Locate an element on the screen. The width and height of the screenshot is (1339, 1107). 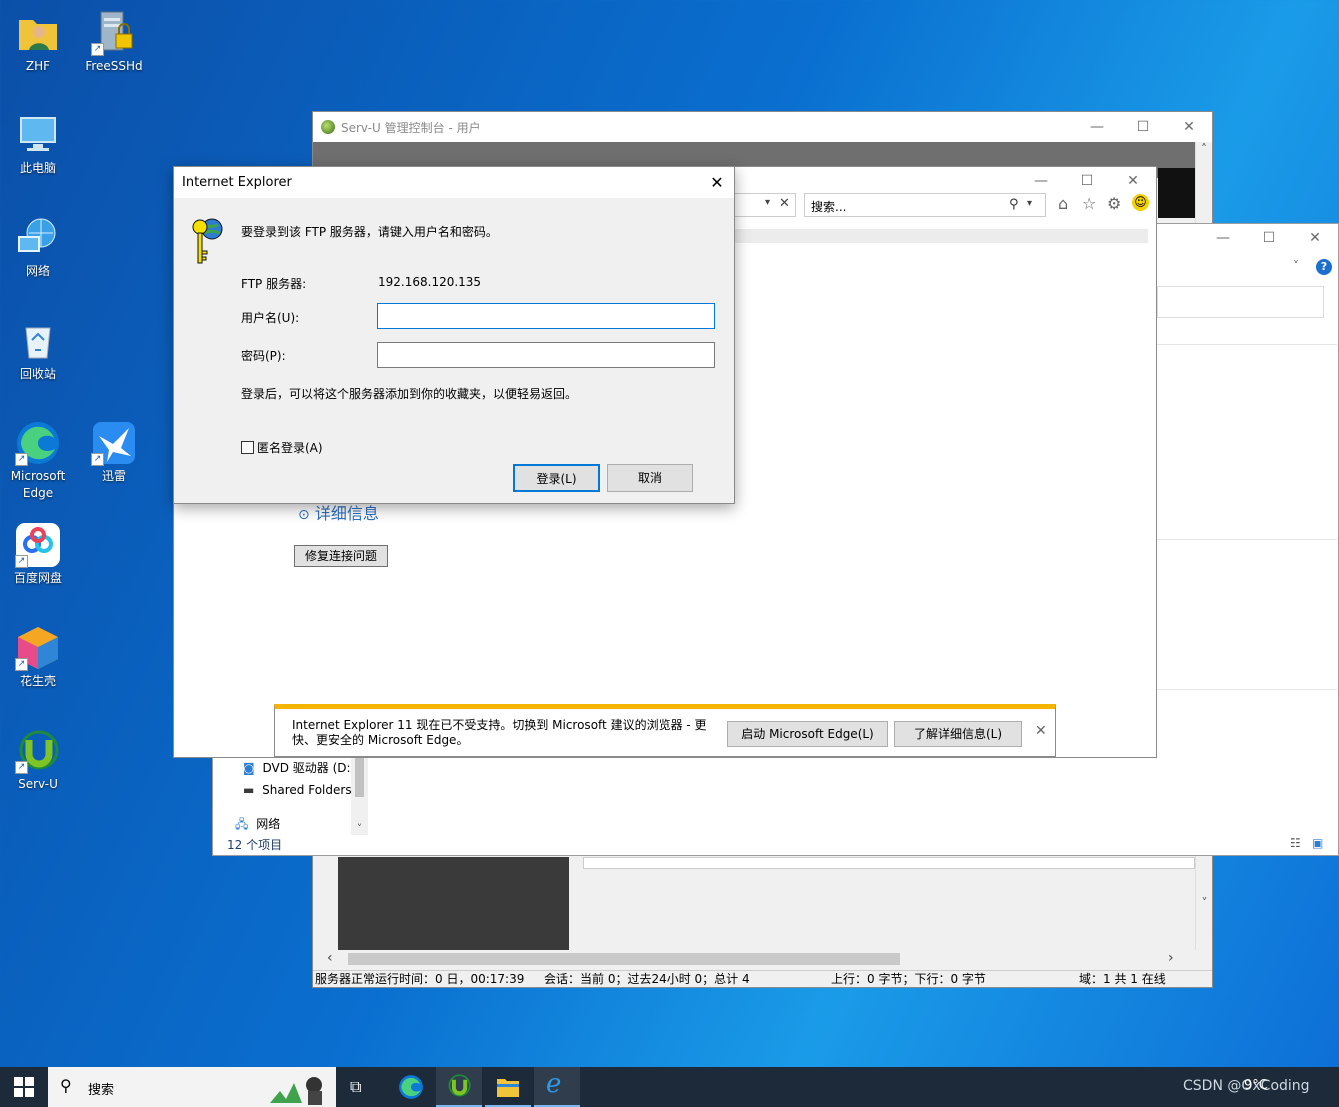
task-view-icon: ⧉ is located at coordinates (355, 1087).